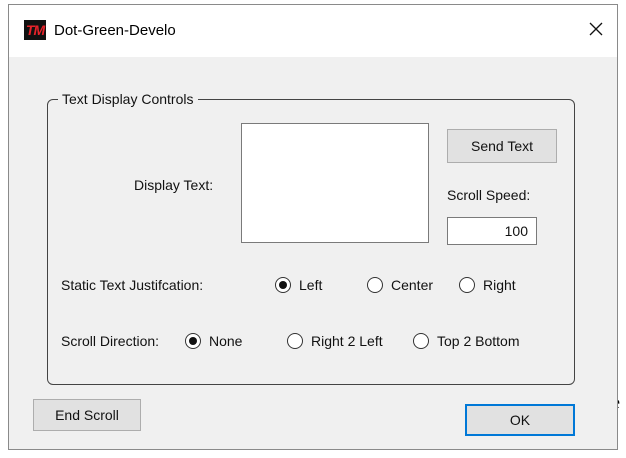  I want to click on scroll-direction-label: Scroll Direction:, so click(110, 341).